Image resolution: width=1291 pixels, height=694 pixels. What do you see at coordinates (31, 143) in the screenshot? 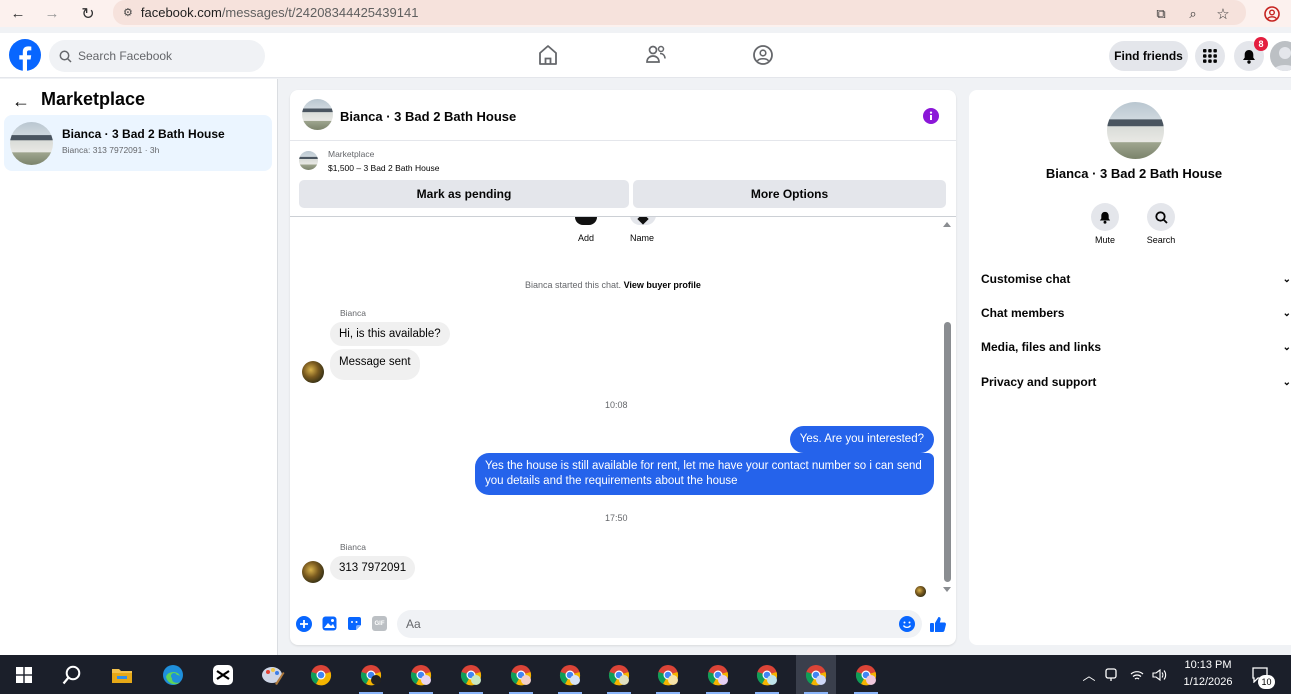
I see `listing-thumbnail` at bounding box center [31, 143].